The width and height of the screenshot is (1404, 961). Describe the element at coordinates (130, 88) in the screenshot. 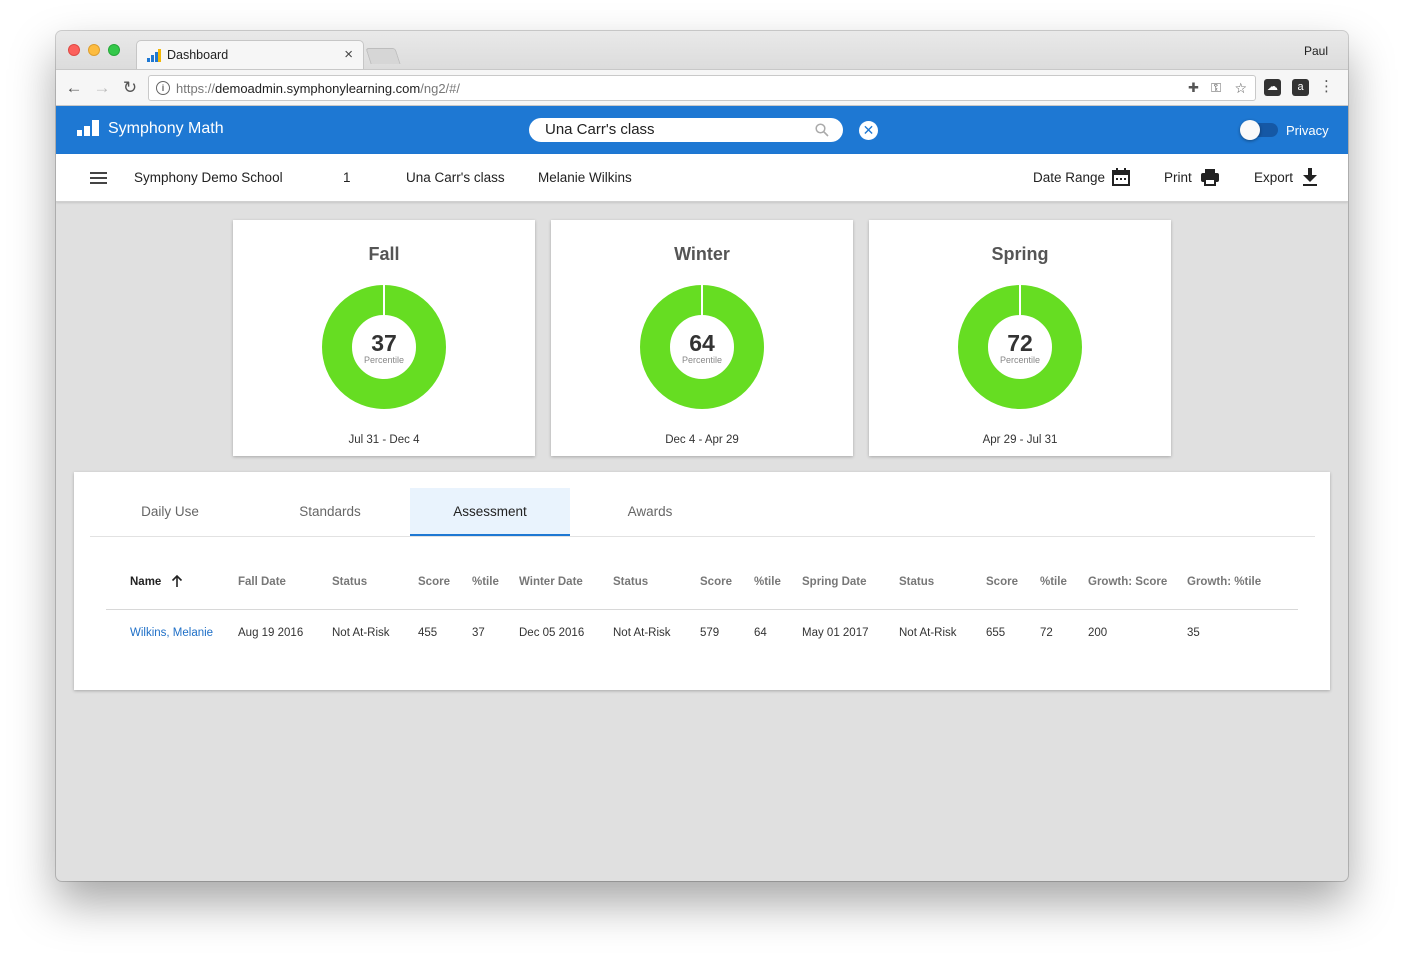

I see `reload-icon: ↻` at that location.